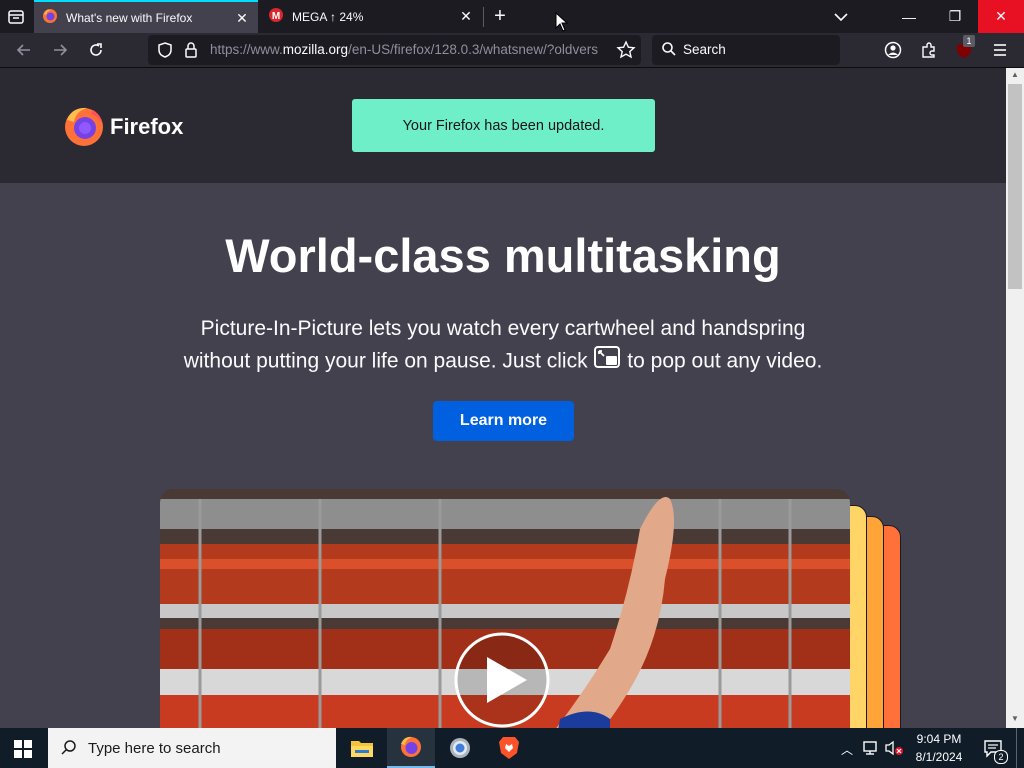  Describe the element at coordinates (328, 16) in the screenshot. I see `tab-title: MEGA ↑ 24%` at that location.